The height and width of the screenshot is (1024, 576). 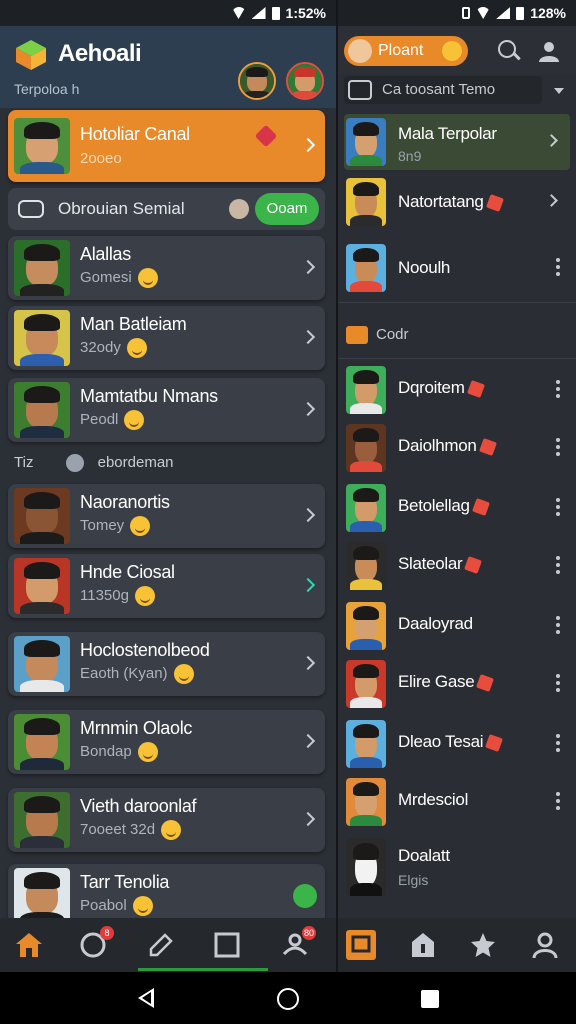 I want to click on conversation-sub: Peodl, so click(x=112, y=420).